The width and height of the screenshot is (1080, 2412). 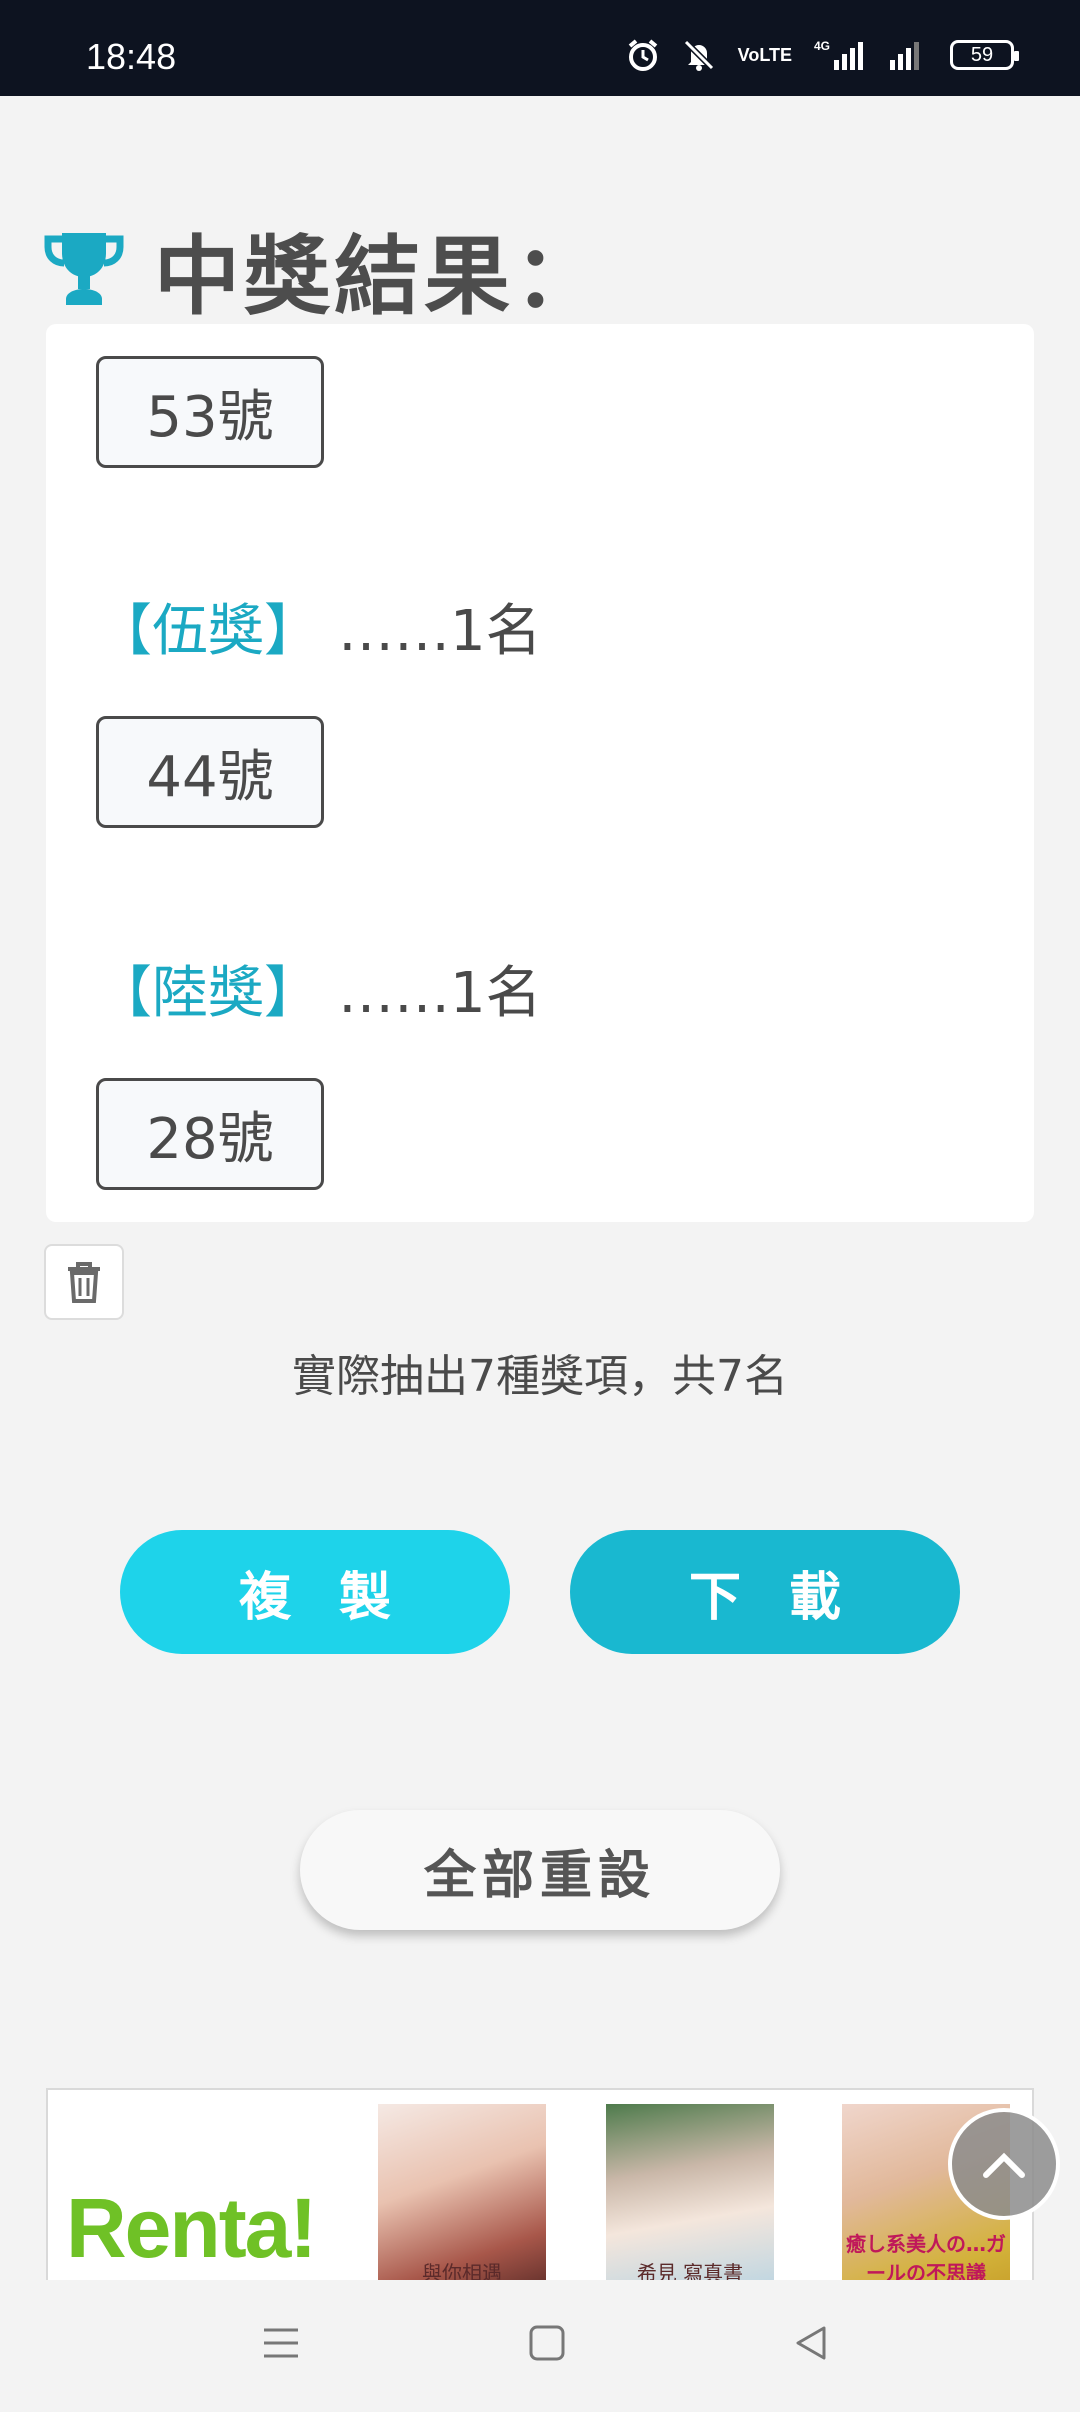 What do you see at coordinates (764, 55) in the screenshot?
I see `volte-label: VoLTE` at bounding box center [764, 55].